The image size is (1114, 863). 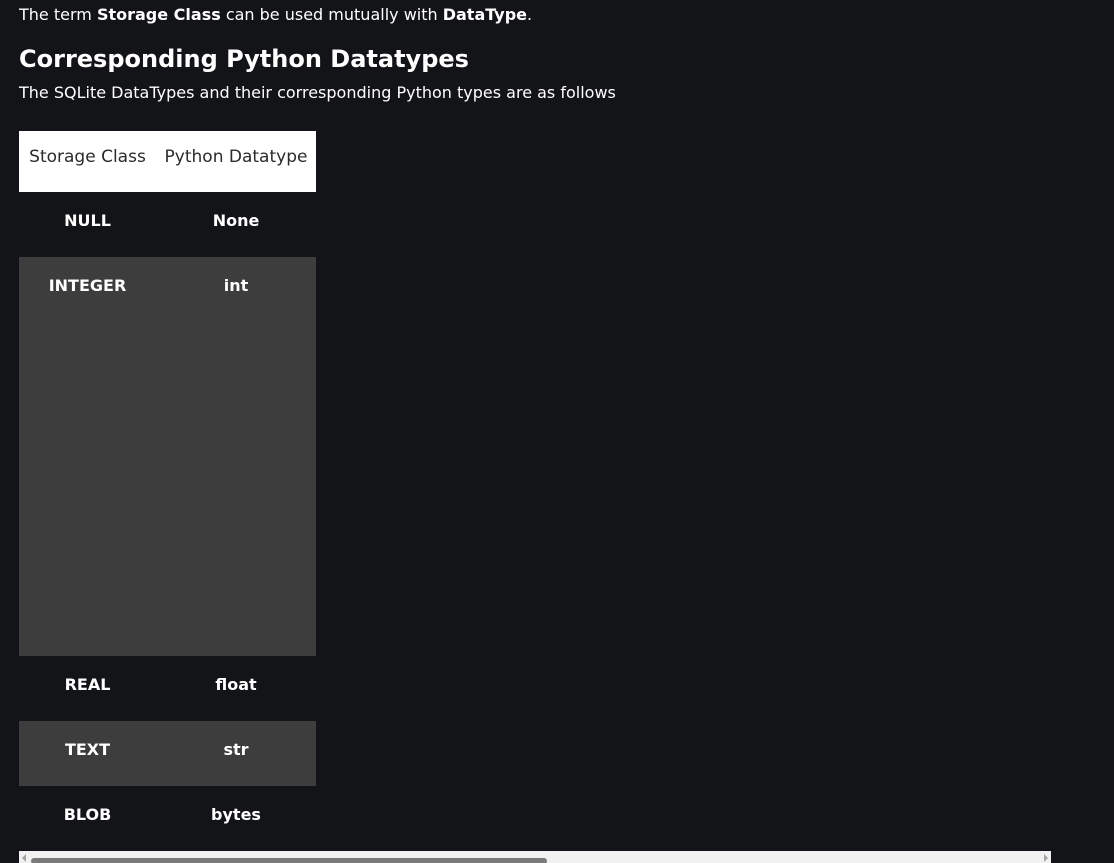 I want to click on table-row: BLOB bytes, so click(x=167, y=818).